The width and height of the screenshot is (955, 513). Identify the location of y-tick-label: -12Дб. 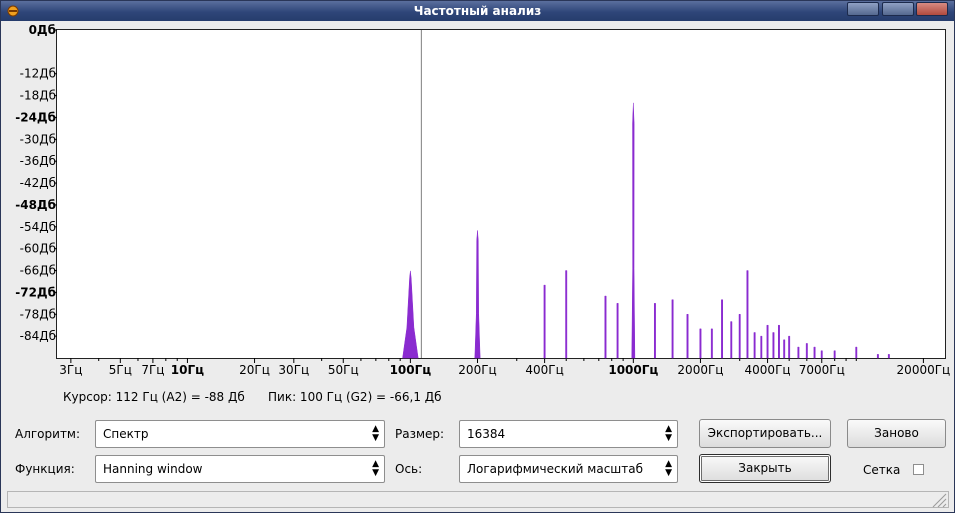
(38, 74).